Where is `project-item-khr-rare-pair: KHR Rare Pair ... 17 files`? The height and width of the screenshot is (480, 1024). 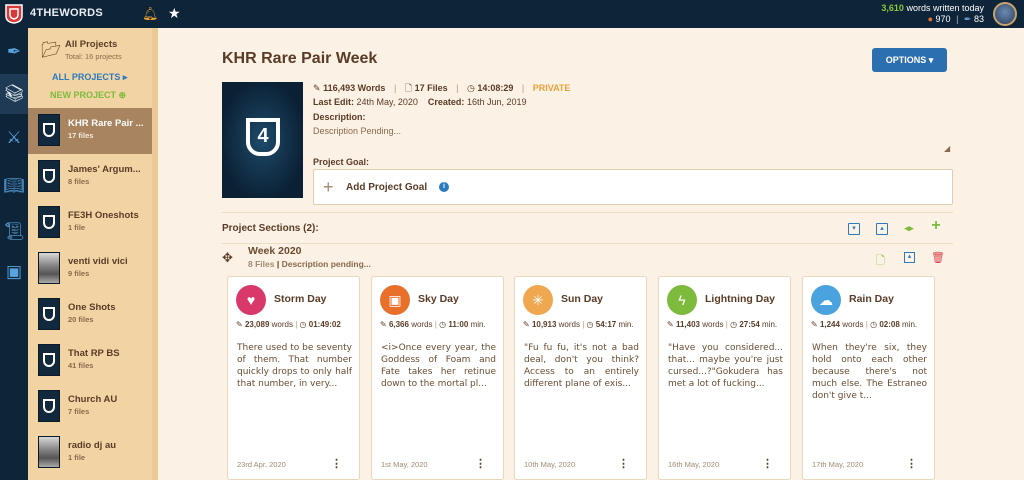 project-item-khr-rare-pair: KHR Rare Pair ... 17 files is located at coordinates (90, 131).